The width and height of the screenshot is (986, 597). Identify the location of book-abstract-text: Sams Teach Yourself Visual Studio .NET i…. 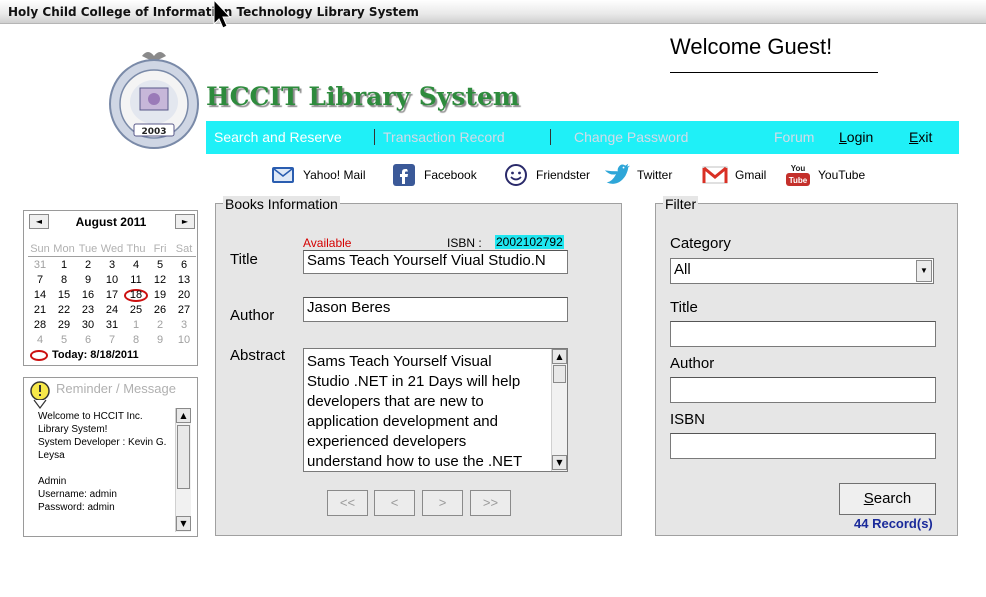
(415, 411).